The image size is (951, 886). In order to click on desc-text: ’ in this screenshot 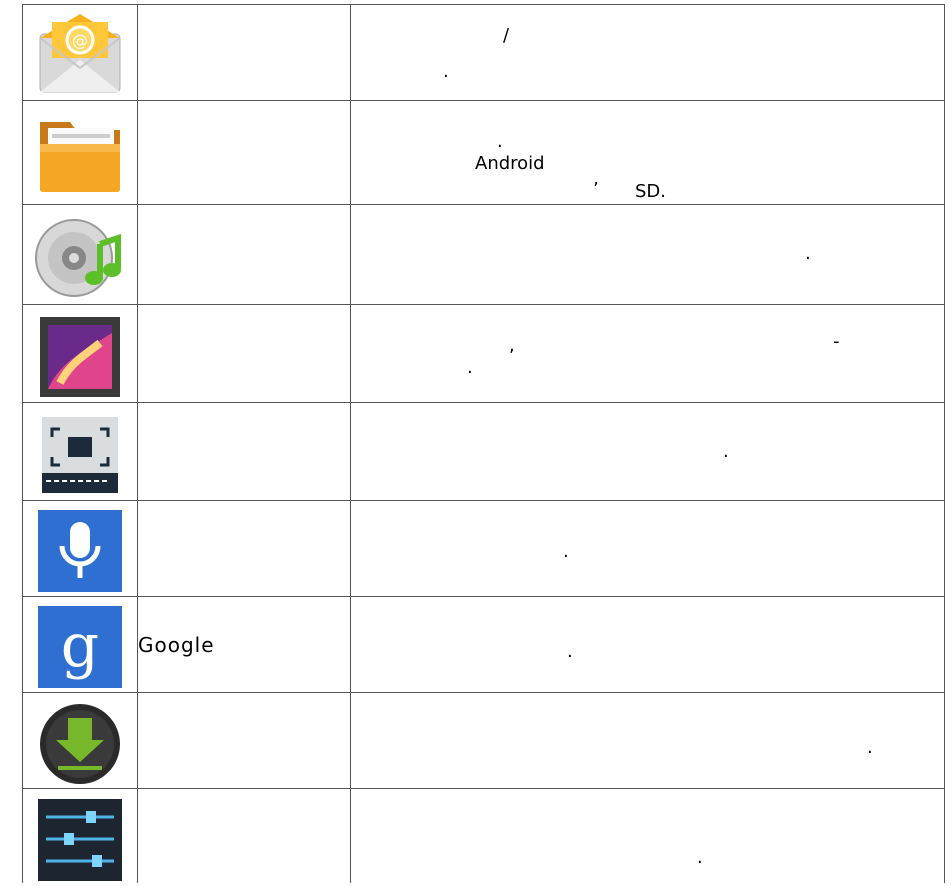, I will do `click(596, 189)`.